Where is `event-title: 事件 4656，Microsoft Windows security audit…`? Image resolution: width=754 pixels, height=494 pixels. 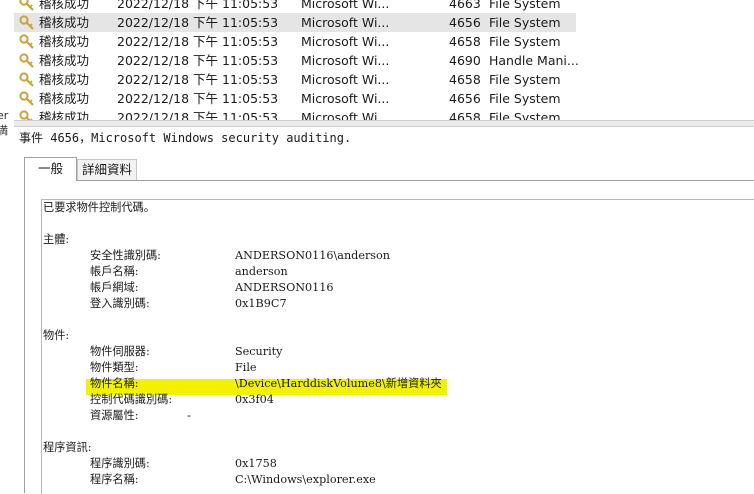
event-title: 事件 4656，Microsoft Windows security audit… is located at coordinates (185, 138).